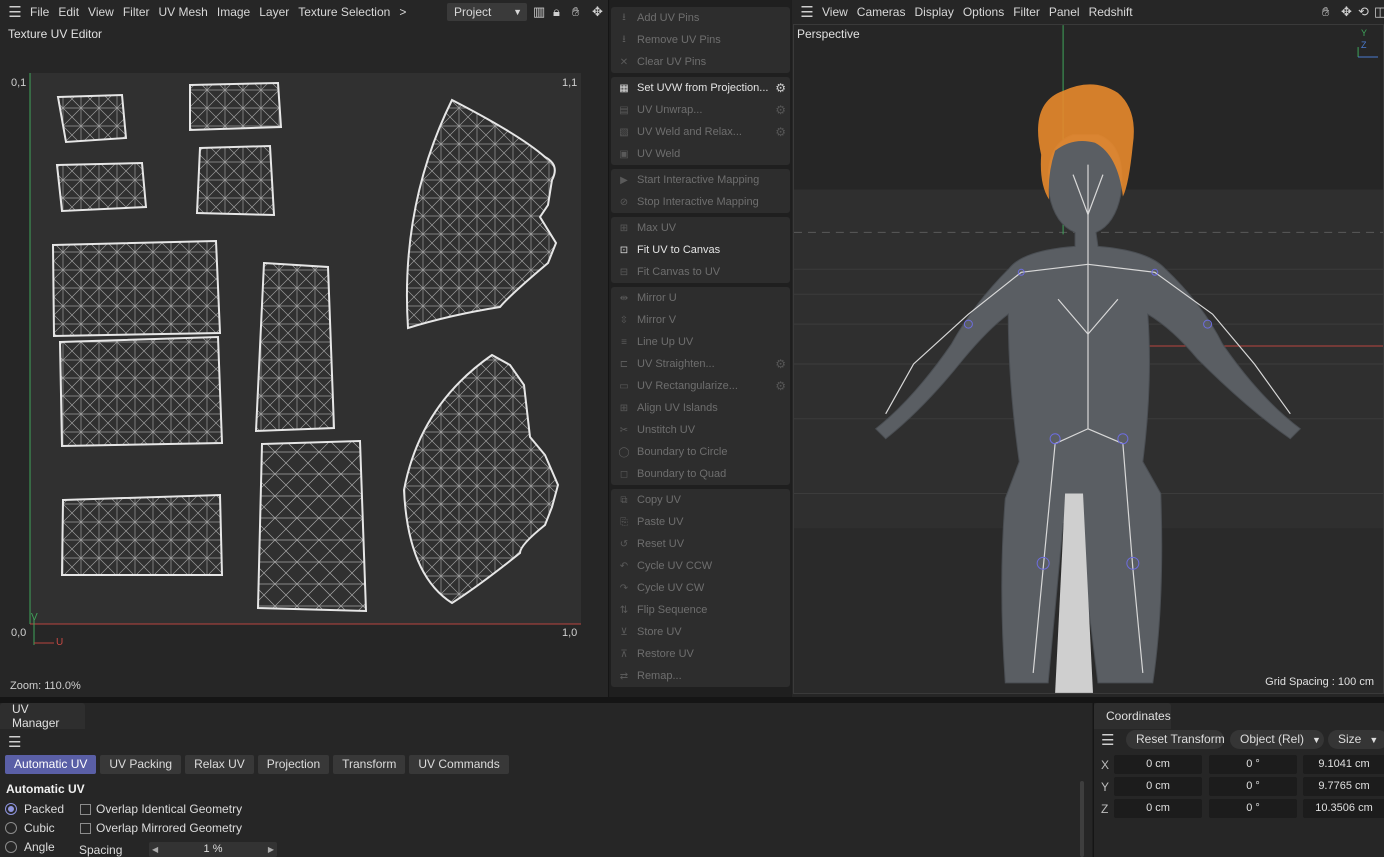  What do you see at coordinates (539, 12) in the screenshot?
I see `histogram-icon: ▥` at bounding box center [539, 12].